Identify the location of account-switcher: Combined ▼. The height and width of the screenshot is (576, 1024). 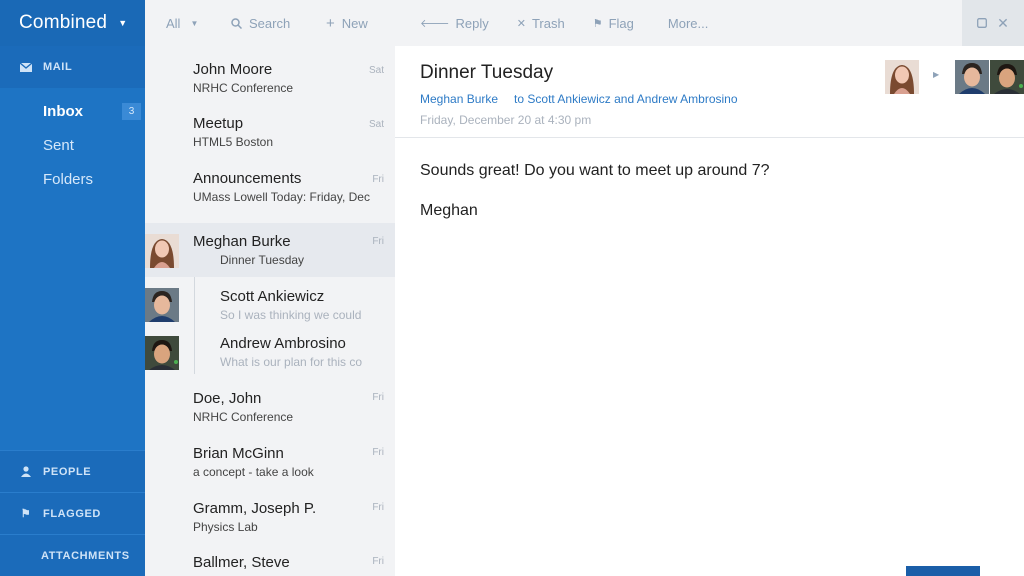
(72, 23).